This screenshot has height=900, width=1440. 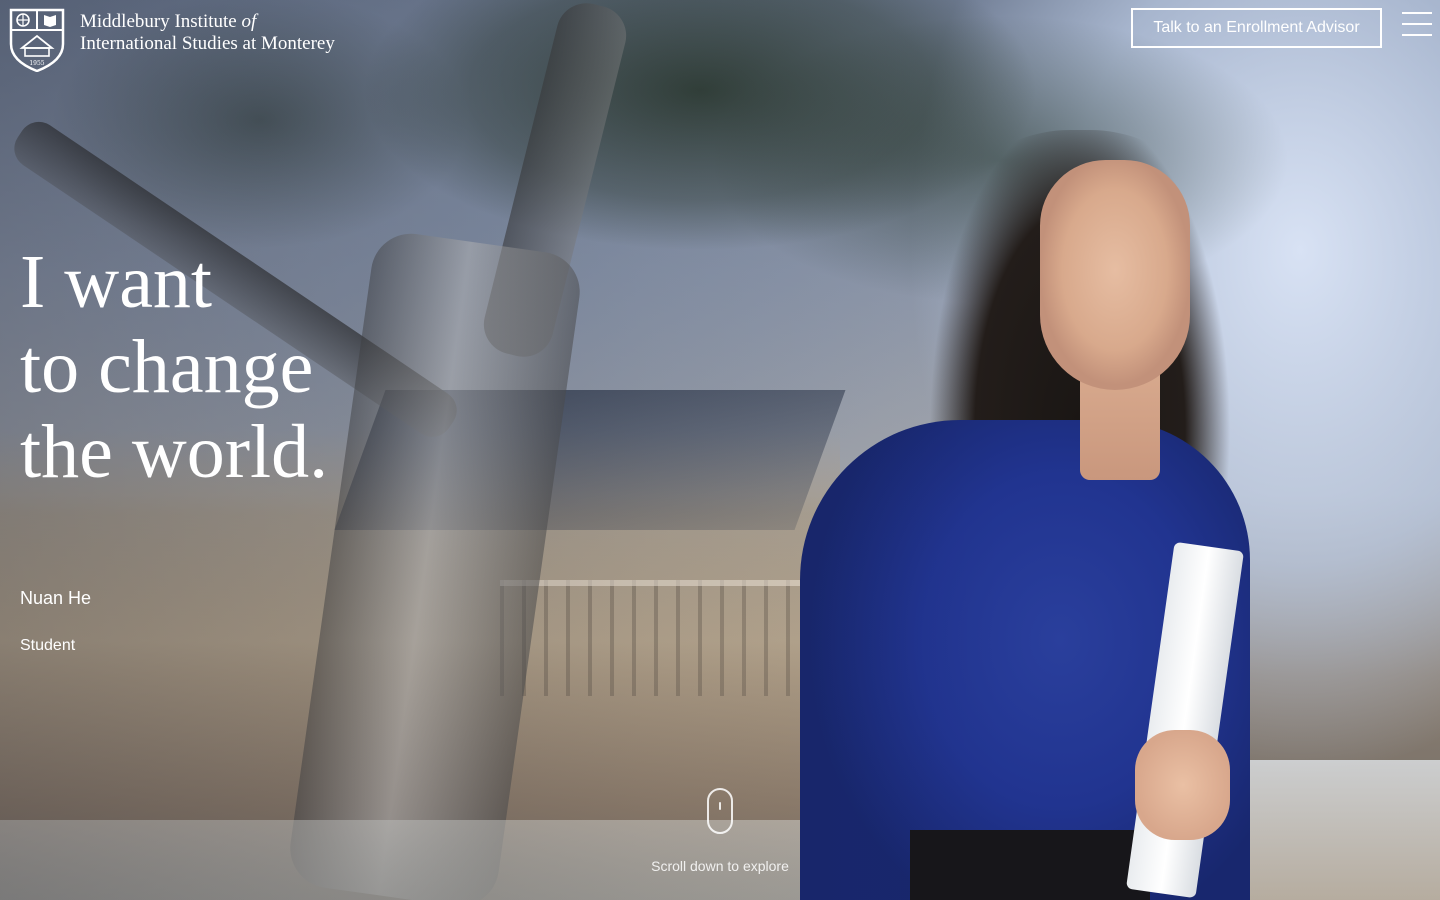 What do you see at coordinates (1256, 28) in the screenshot?
I see `enrollment-advisor-button: Talk to an Enrollment Advisor` at bounding box center [1256, 28].